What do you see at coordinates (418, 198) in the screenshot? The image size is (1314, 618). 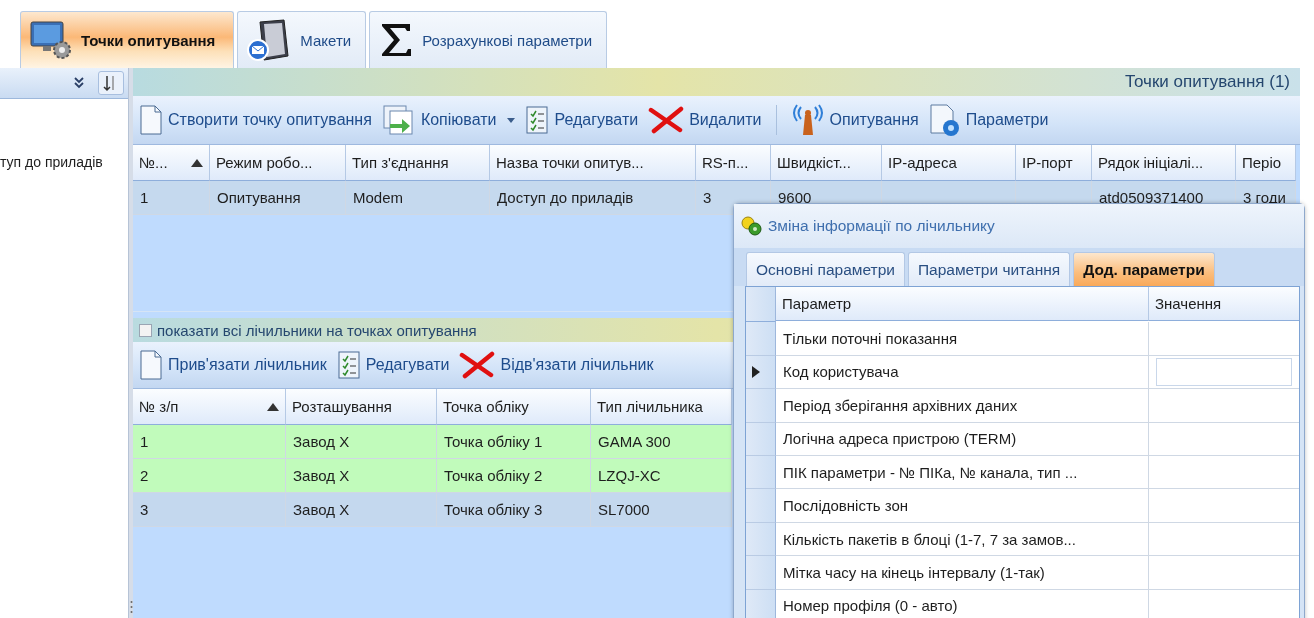 I see `table-cell: Modem` at bounding box center [418, 198].